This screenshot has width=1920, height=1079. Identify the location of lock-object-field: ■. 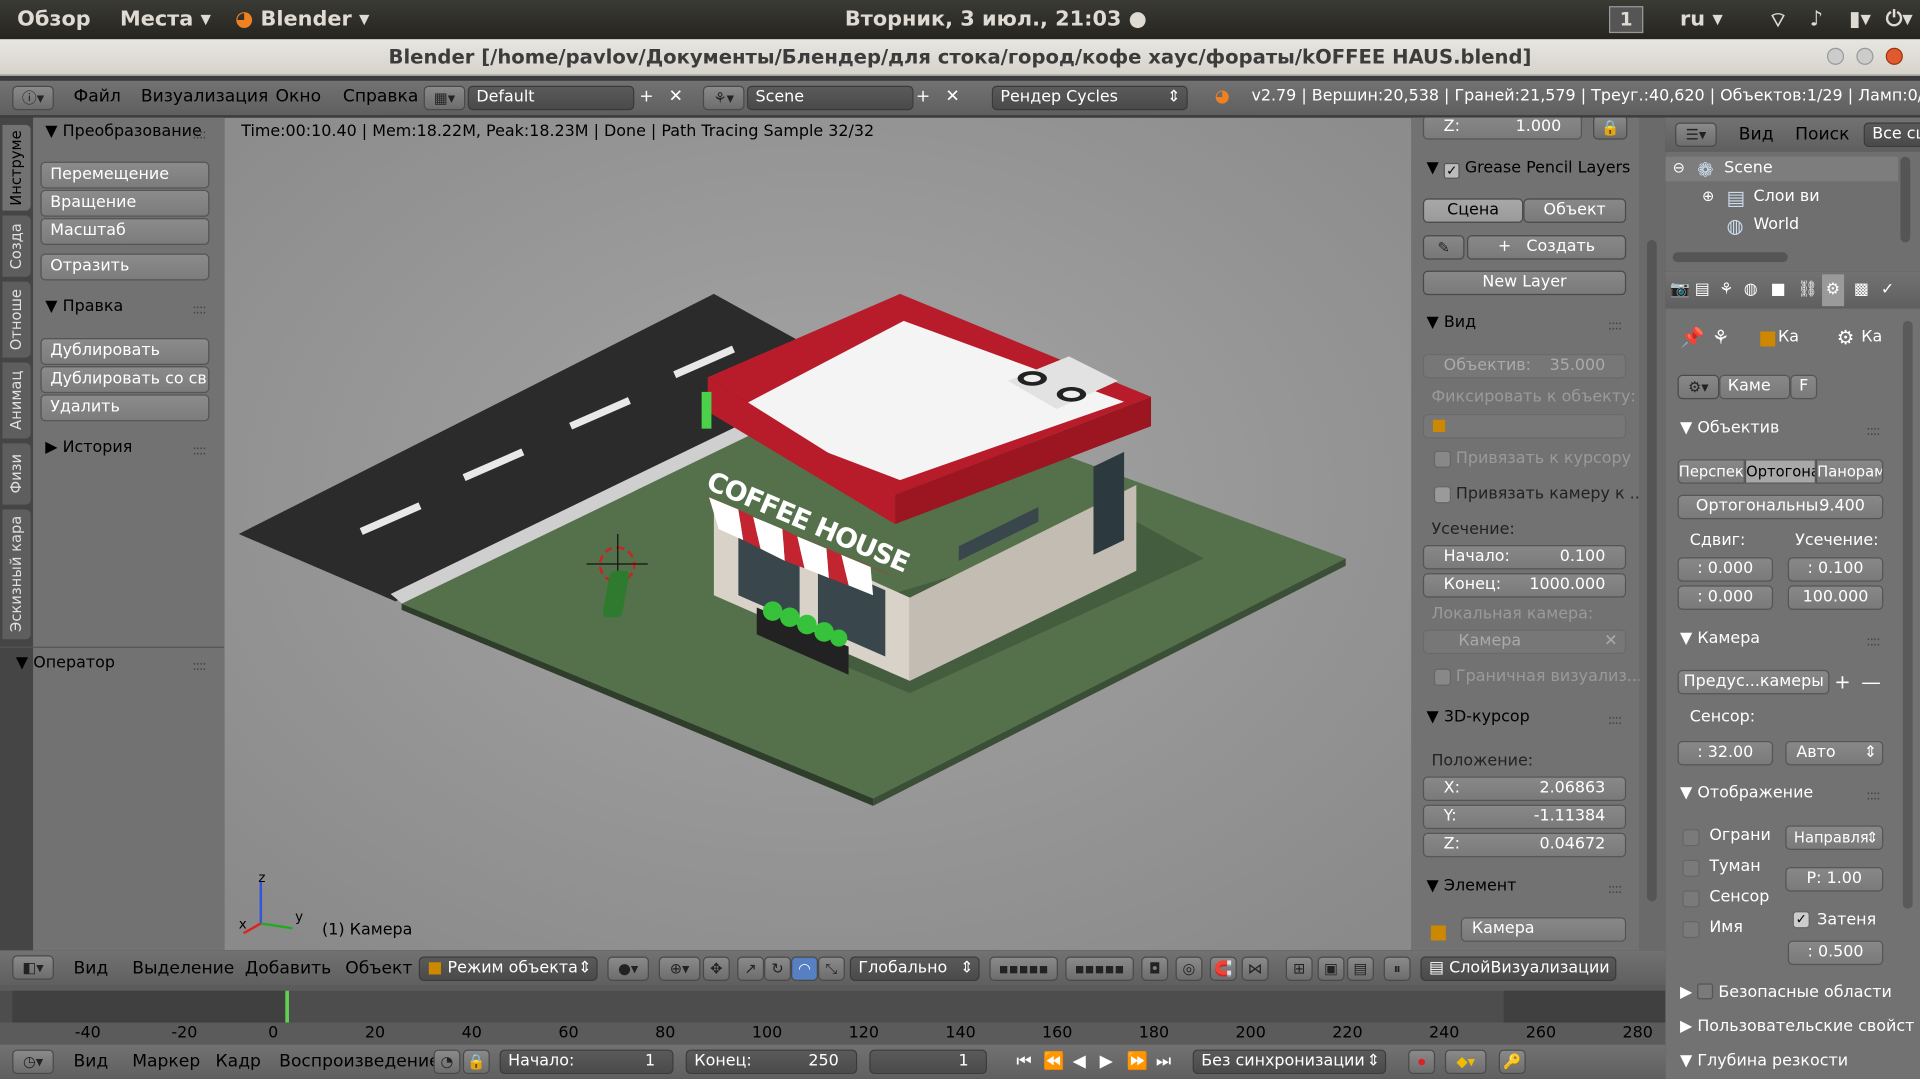
(1524, 426).